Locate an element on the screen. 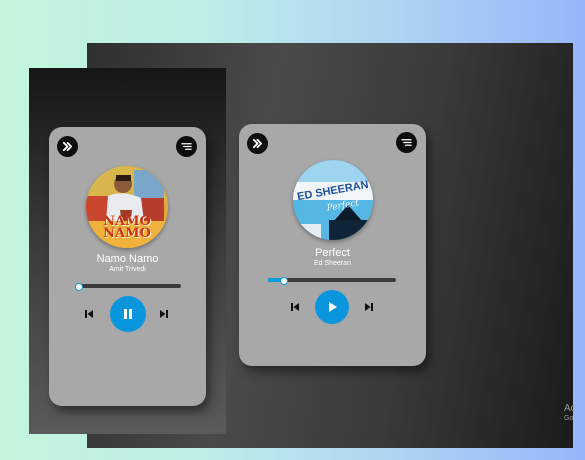  play-icon is located at coordinates (333, 307).